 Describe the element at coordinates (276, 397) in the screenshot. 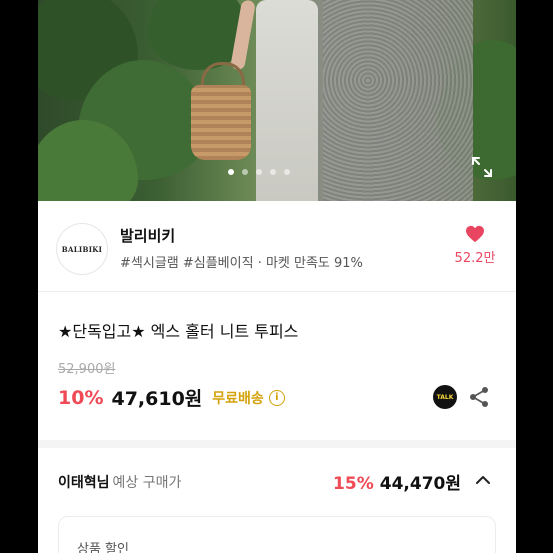

I see `info-icon: i` at that location.